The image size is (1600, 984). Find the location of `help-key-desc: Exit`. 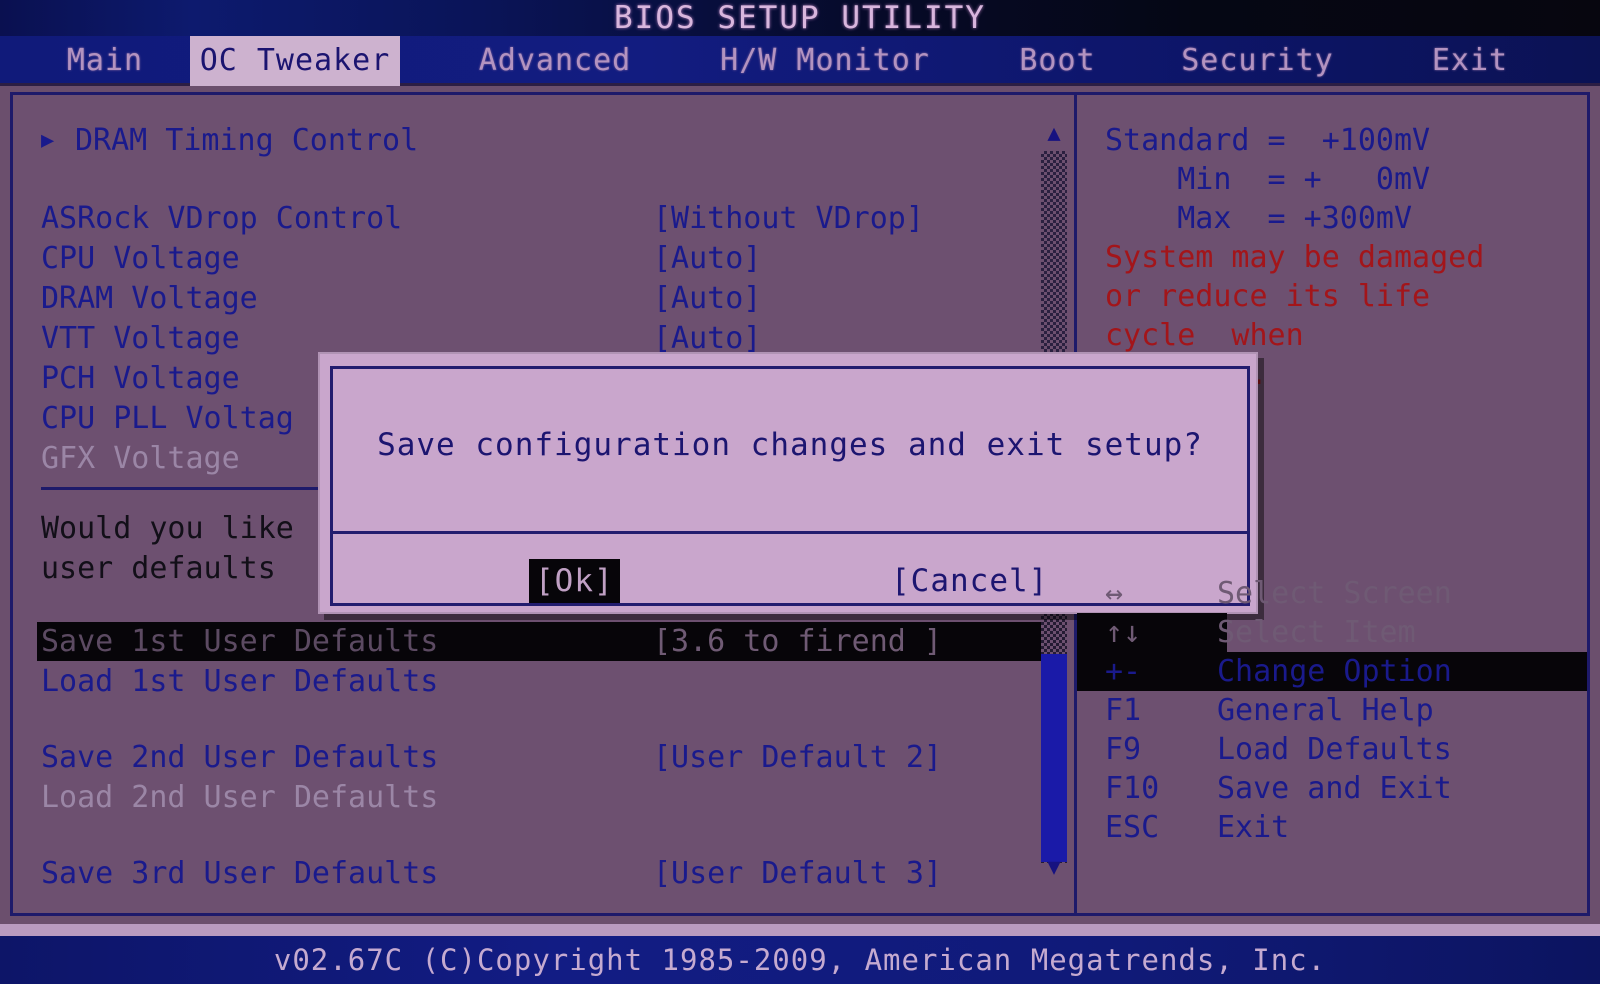

help-key-desc: Exit is located at coordinates (1253, 827).